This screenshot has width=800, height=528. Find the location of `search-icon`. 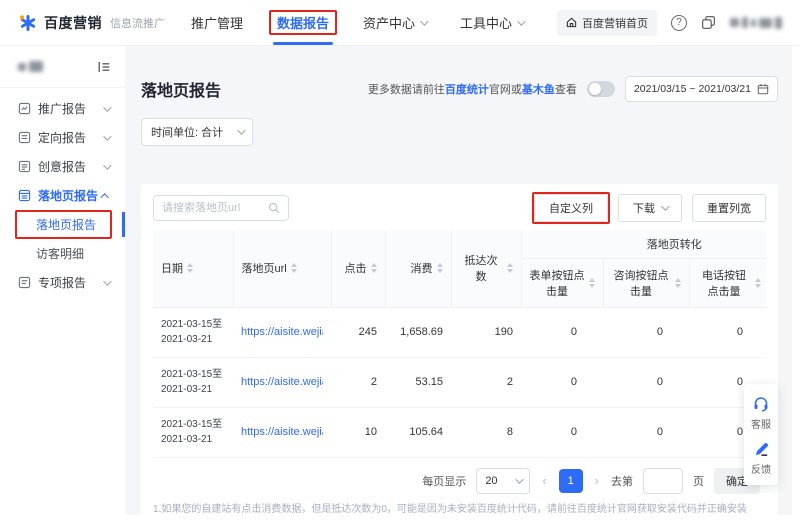

search-icon is located at coordinates (274, 208).